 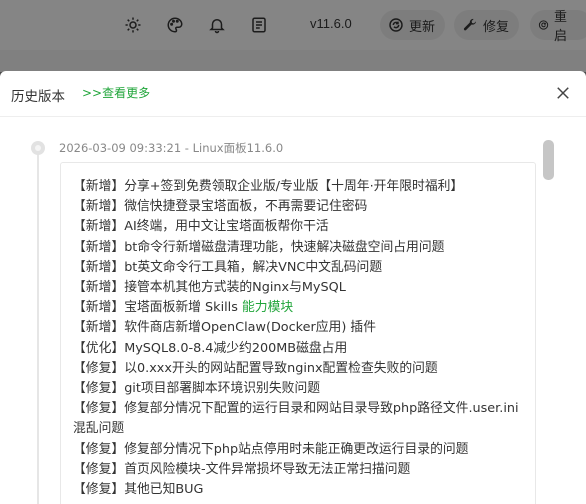 What do you see at coordinates (197, 389) in the screenshot?
I see `release-note-text: 【修复】git项目部署脚本环境识别失败问题` at bounding box center [197, 389].